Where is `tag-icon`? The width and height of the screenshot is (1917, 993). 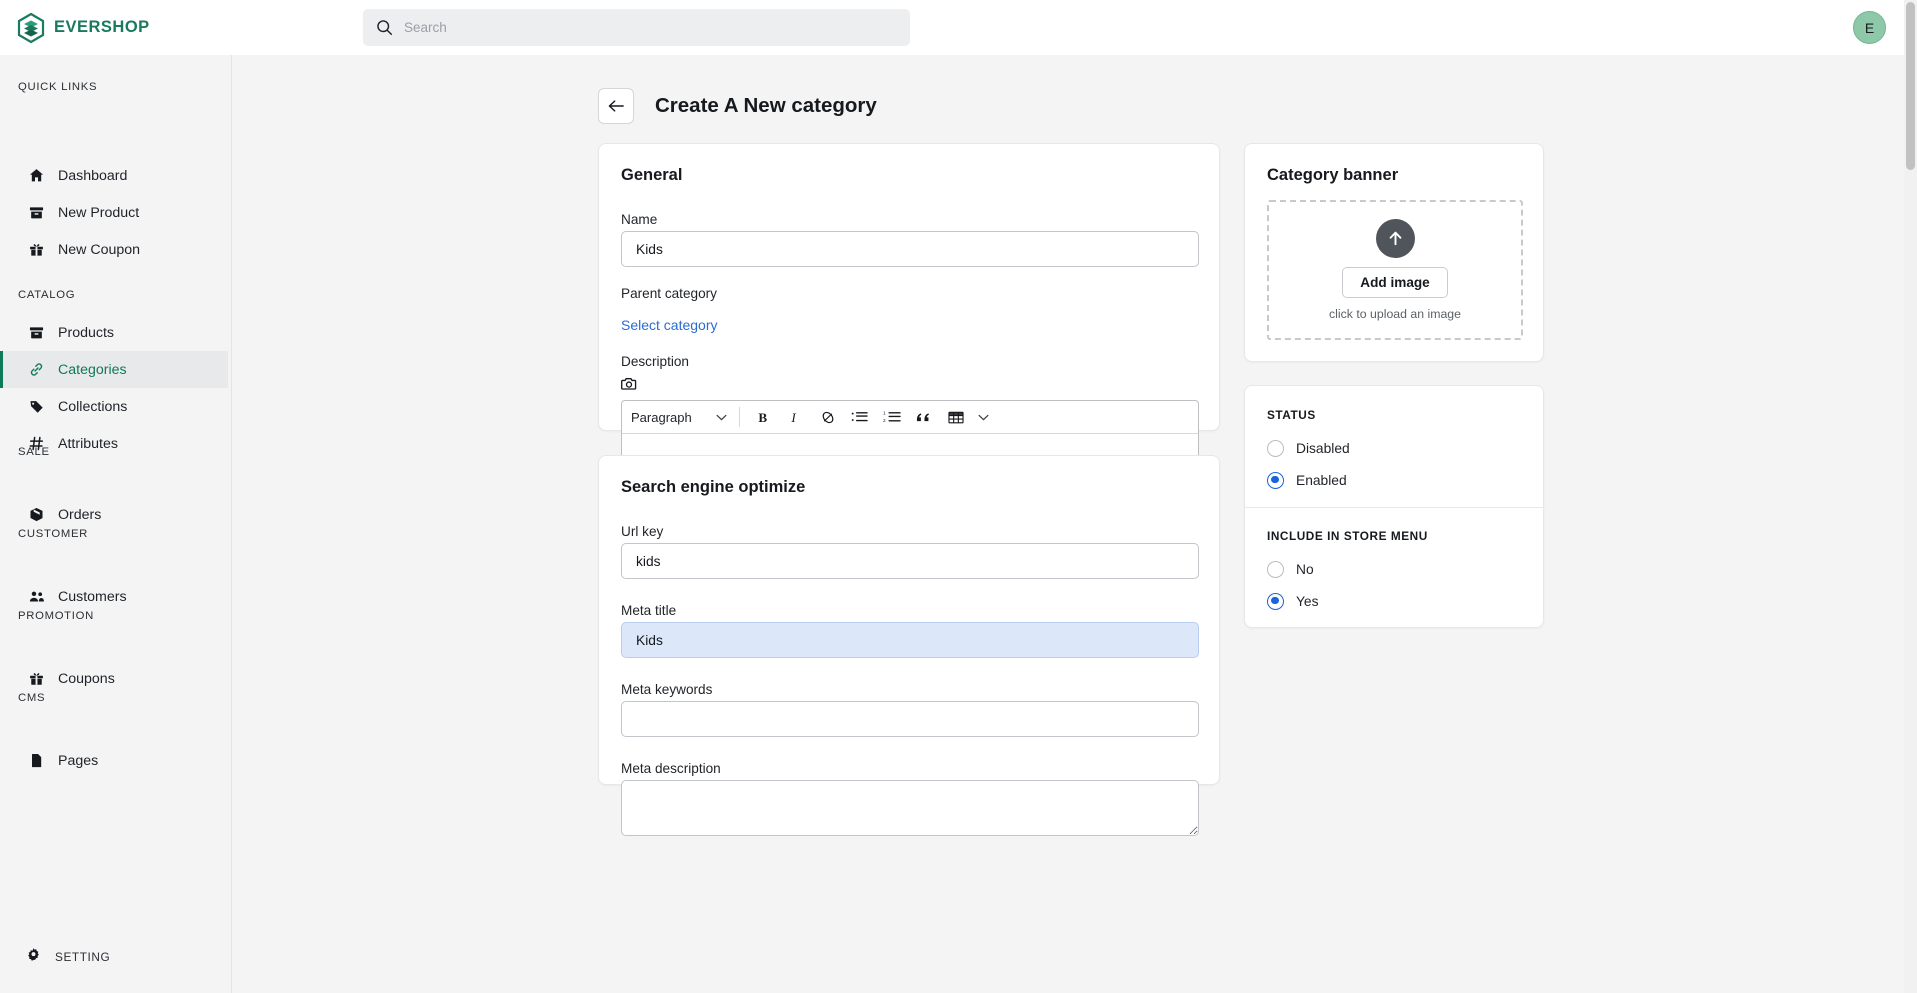
tag-icon is located at coordinates (36, 406).